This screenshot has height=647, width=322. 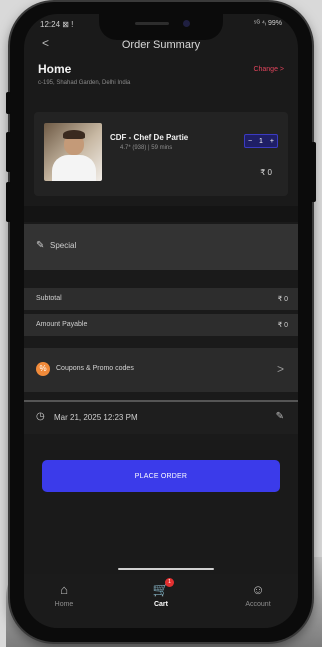 What do you see at coordinates (96, 417) in the screenshot?
I see `schedule-datetime: Mar 21, 2025 12:23 PM` at bounding box center [96, 417].